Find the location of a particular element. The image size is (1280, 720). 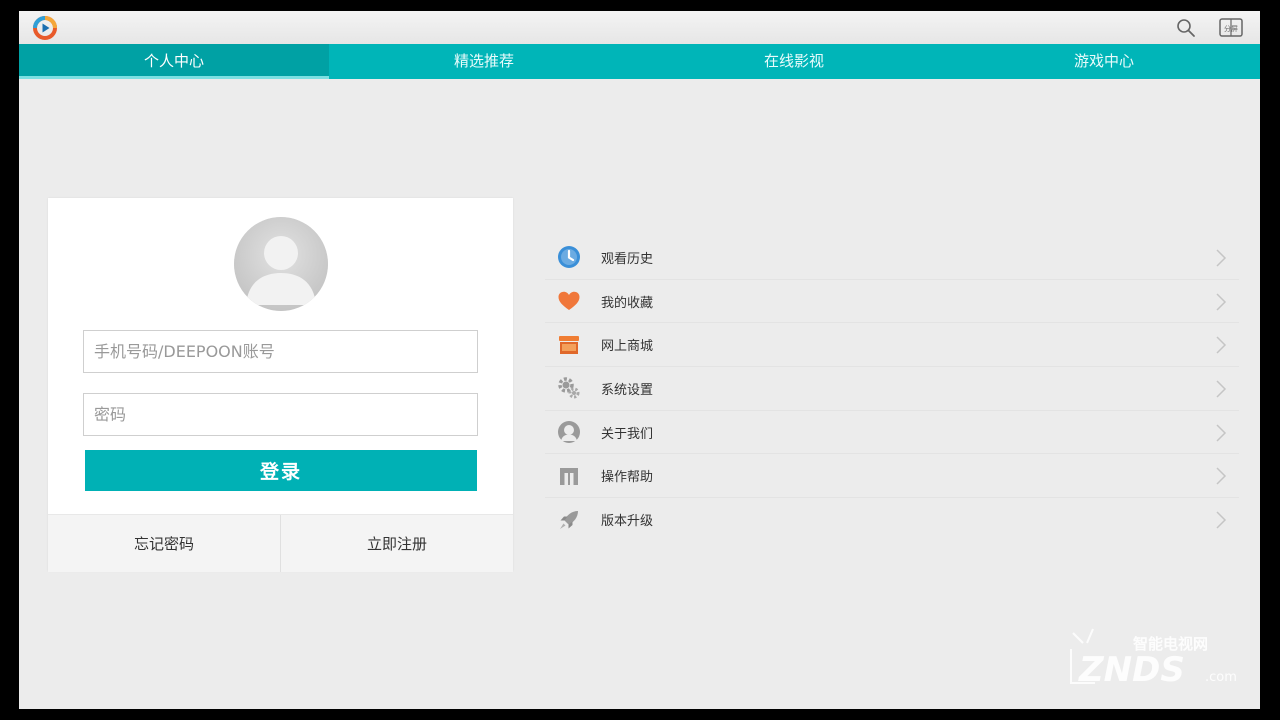

menu-label-favorites: 我的收藏 is located at coordinates (627, 303).